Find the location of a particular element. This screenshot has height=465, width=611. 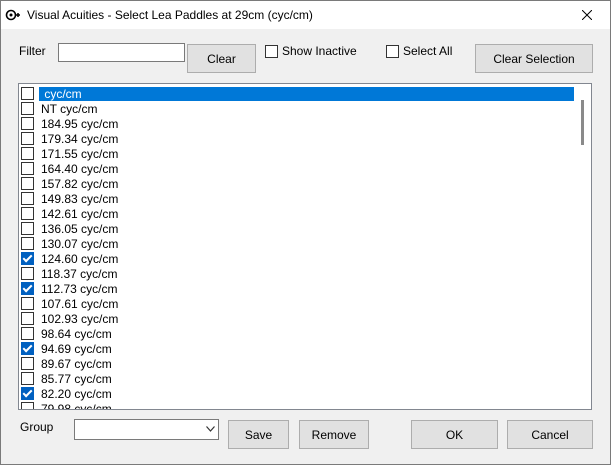

list-item: 85.77 cyc/cm is located at coordinates (67, 378).